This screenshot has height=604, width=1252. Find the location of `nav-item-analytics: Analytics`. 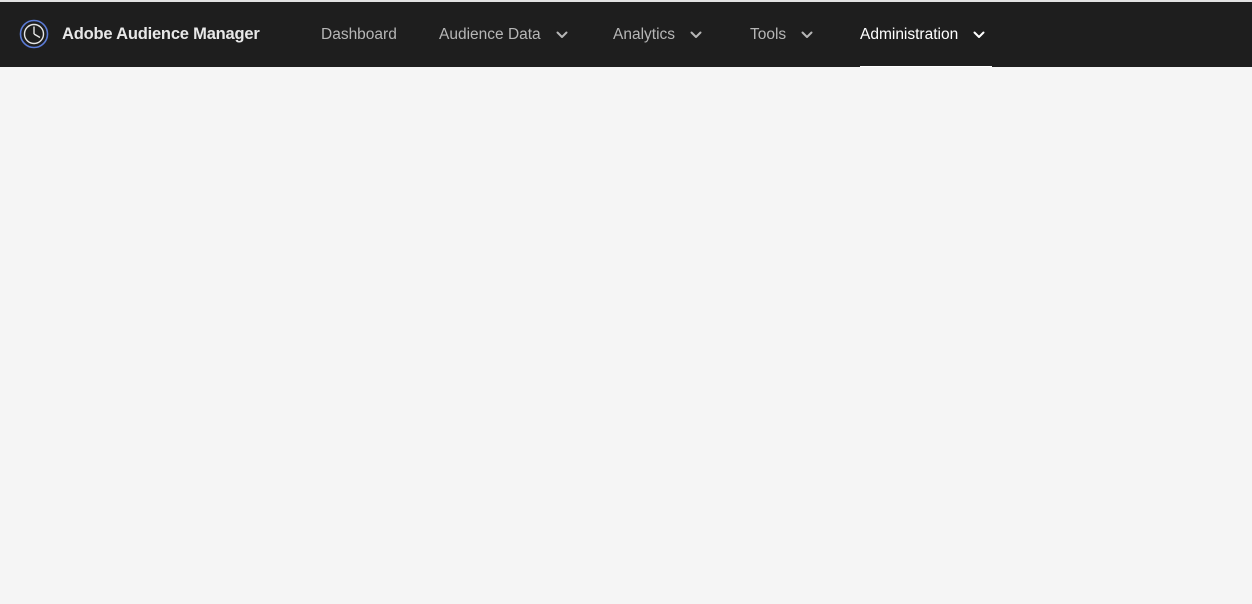

nav-item-analytics: Analytics is located at coordinates (657, 34).